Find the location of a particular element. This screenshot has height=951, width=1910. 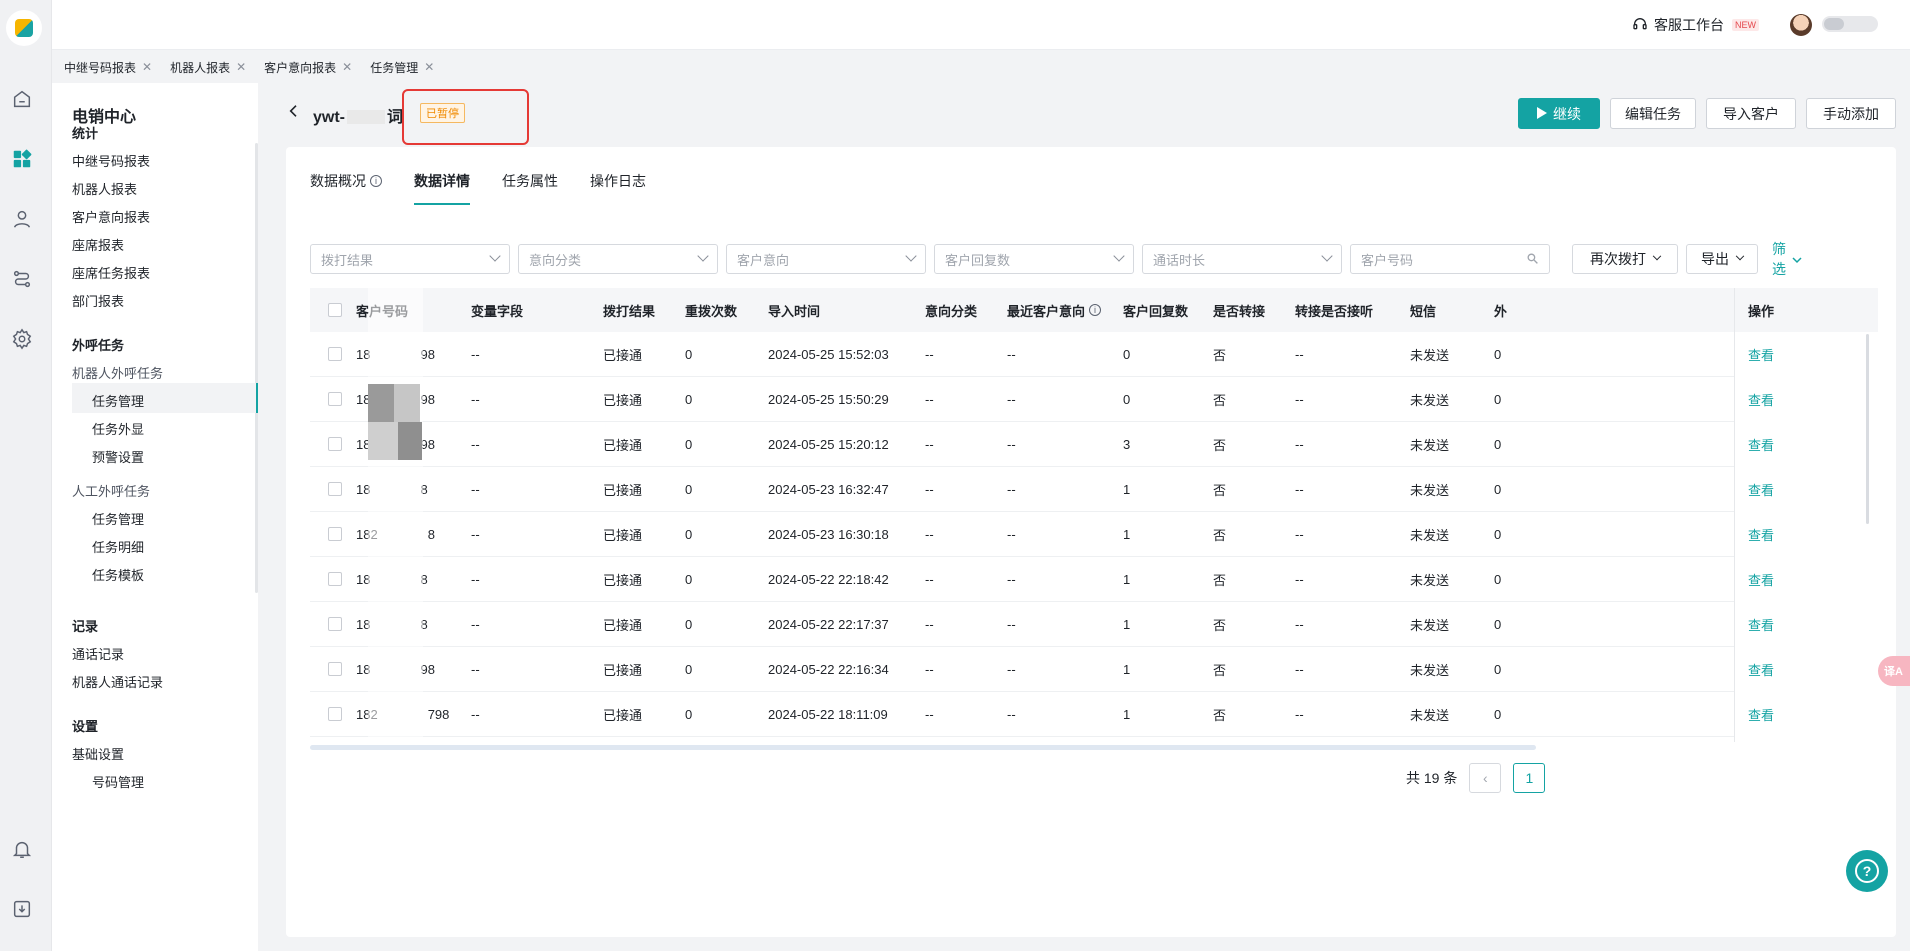

col-transfer: 是否转接 is located at coordinates (1239, 310).